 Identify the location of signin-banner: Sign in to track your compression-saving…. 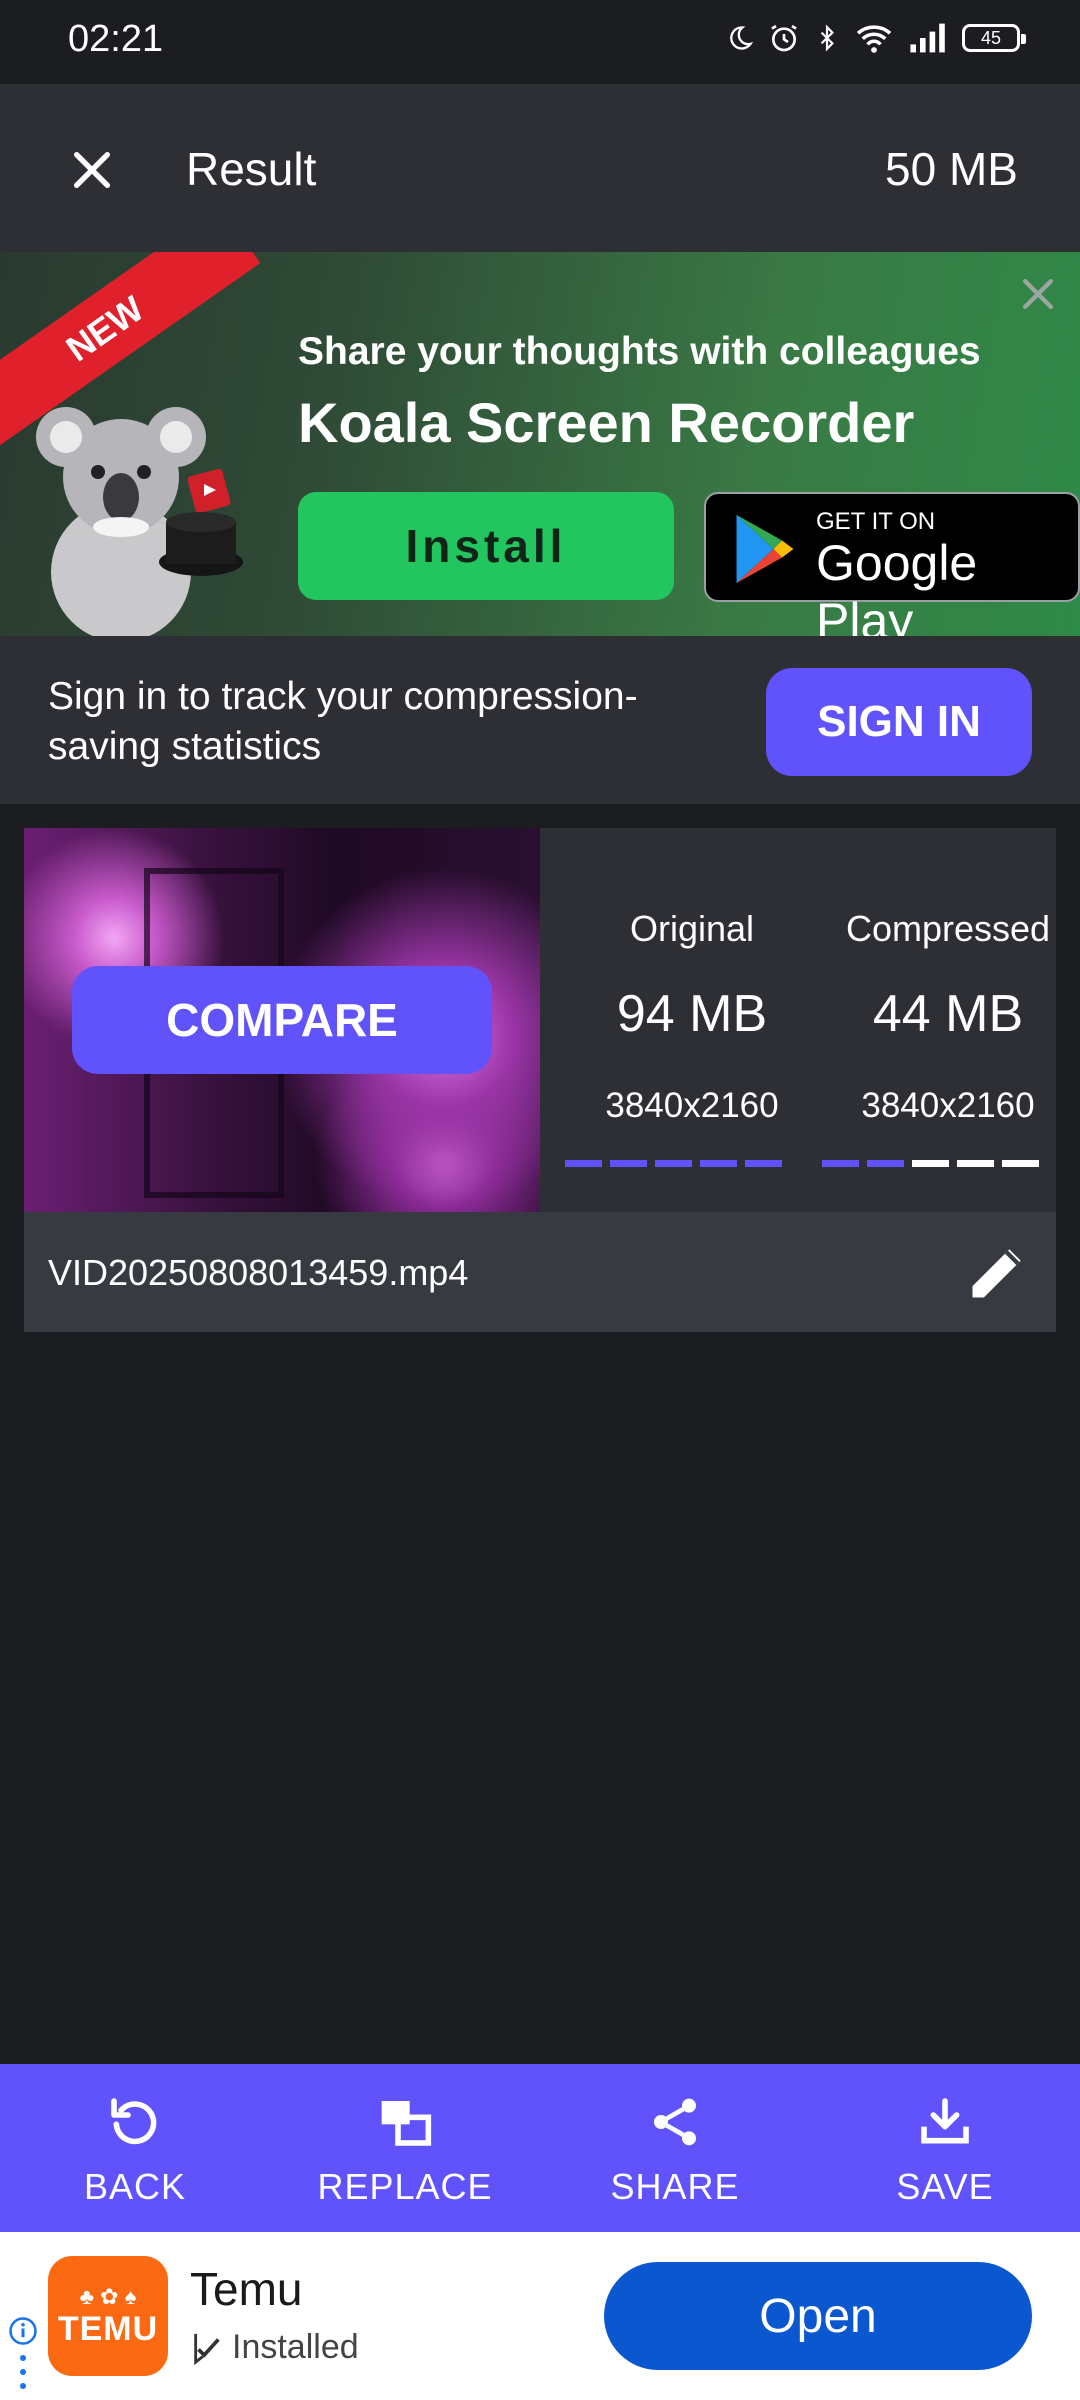
(540, 720).